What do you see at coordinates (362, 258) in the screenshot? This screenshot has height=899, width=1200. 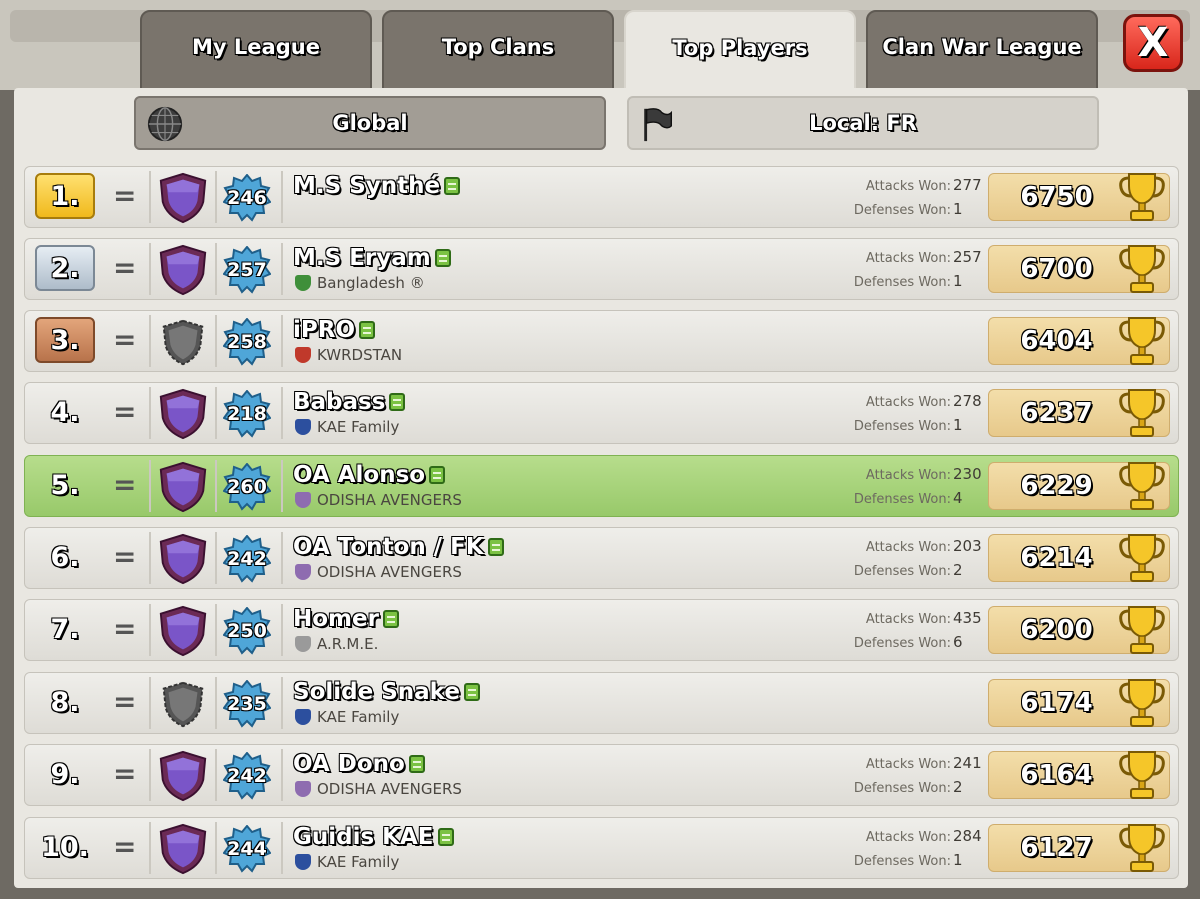 I see `player-name-text: M.S Eryam` at bounding box center [362, 258].